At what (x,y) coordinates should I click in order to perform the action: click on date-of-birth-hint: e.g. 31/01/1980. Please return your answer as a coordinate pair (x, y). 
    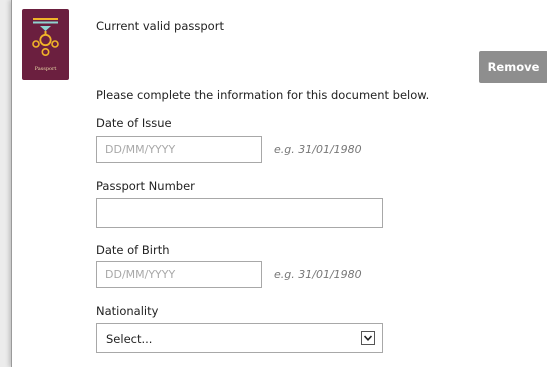
    Looking at the image, I should click on (318, 274).